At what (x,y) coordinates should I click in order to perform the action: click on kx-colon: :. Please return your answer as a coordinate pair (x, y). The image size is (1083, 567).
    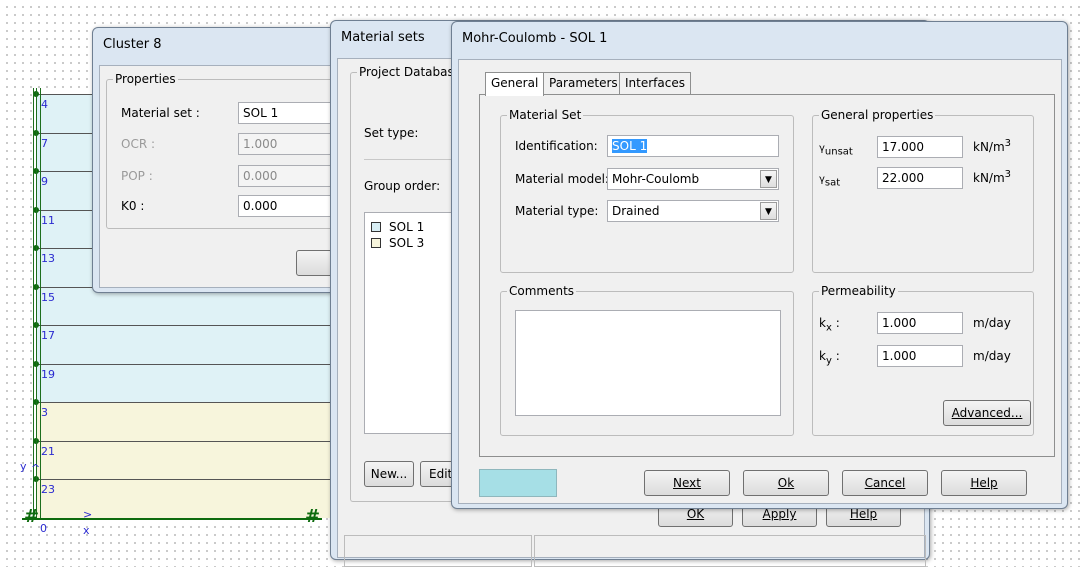
    Looking at the image, I should click on (837, 323).